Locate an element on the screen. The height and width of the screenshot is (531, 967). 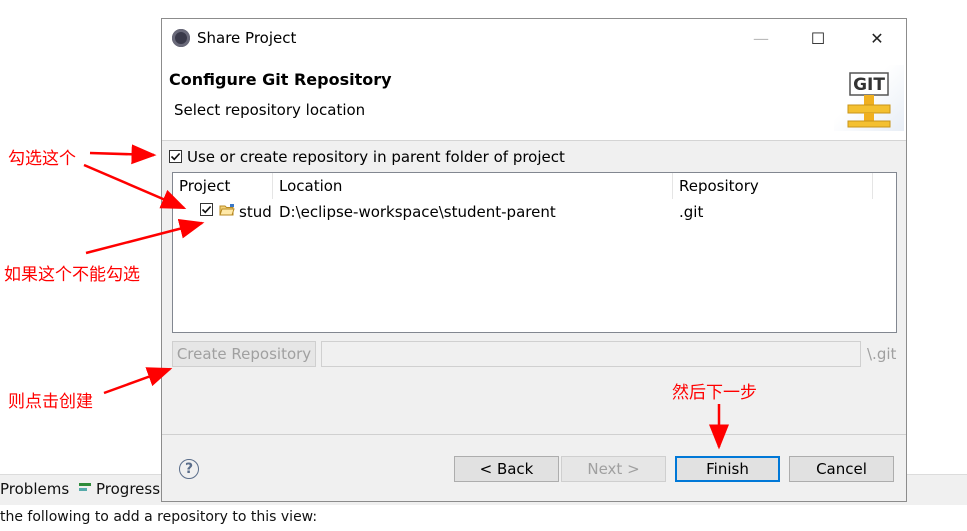
arrow-to-create-repository is located at coordinates (138, 381).